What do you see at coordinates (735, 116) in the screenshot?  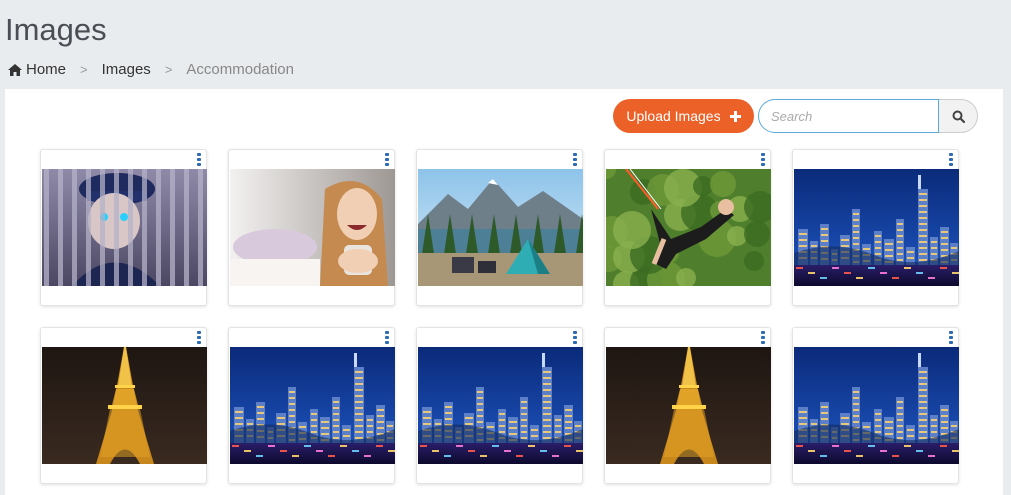 I see `plus-icon` at bounding box center [735, 116].